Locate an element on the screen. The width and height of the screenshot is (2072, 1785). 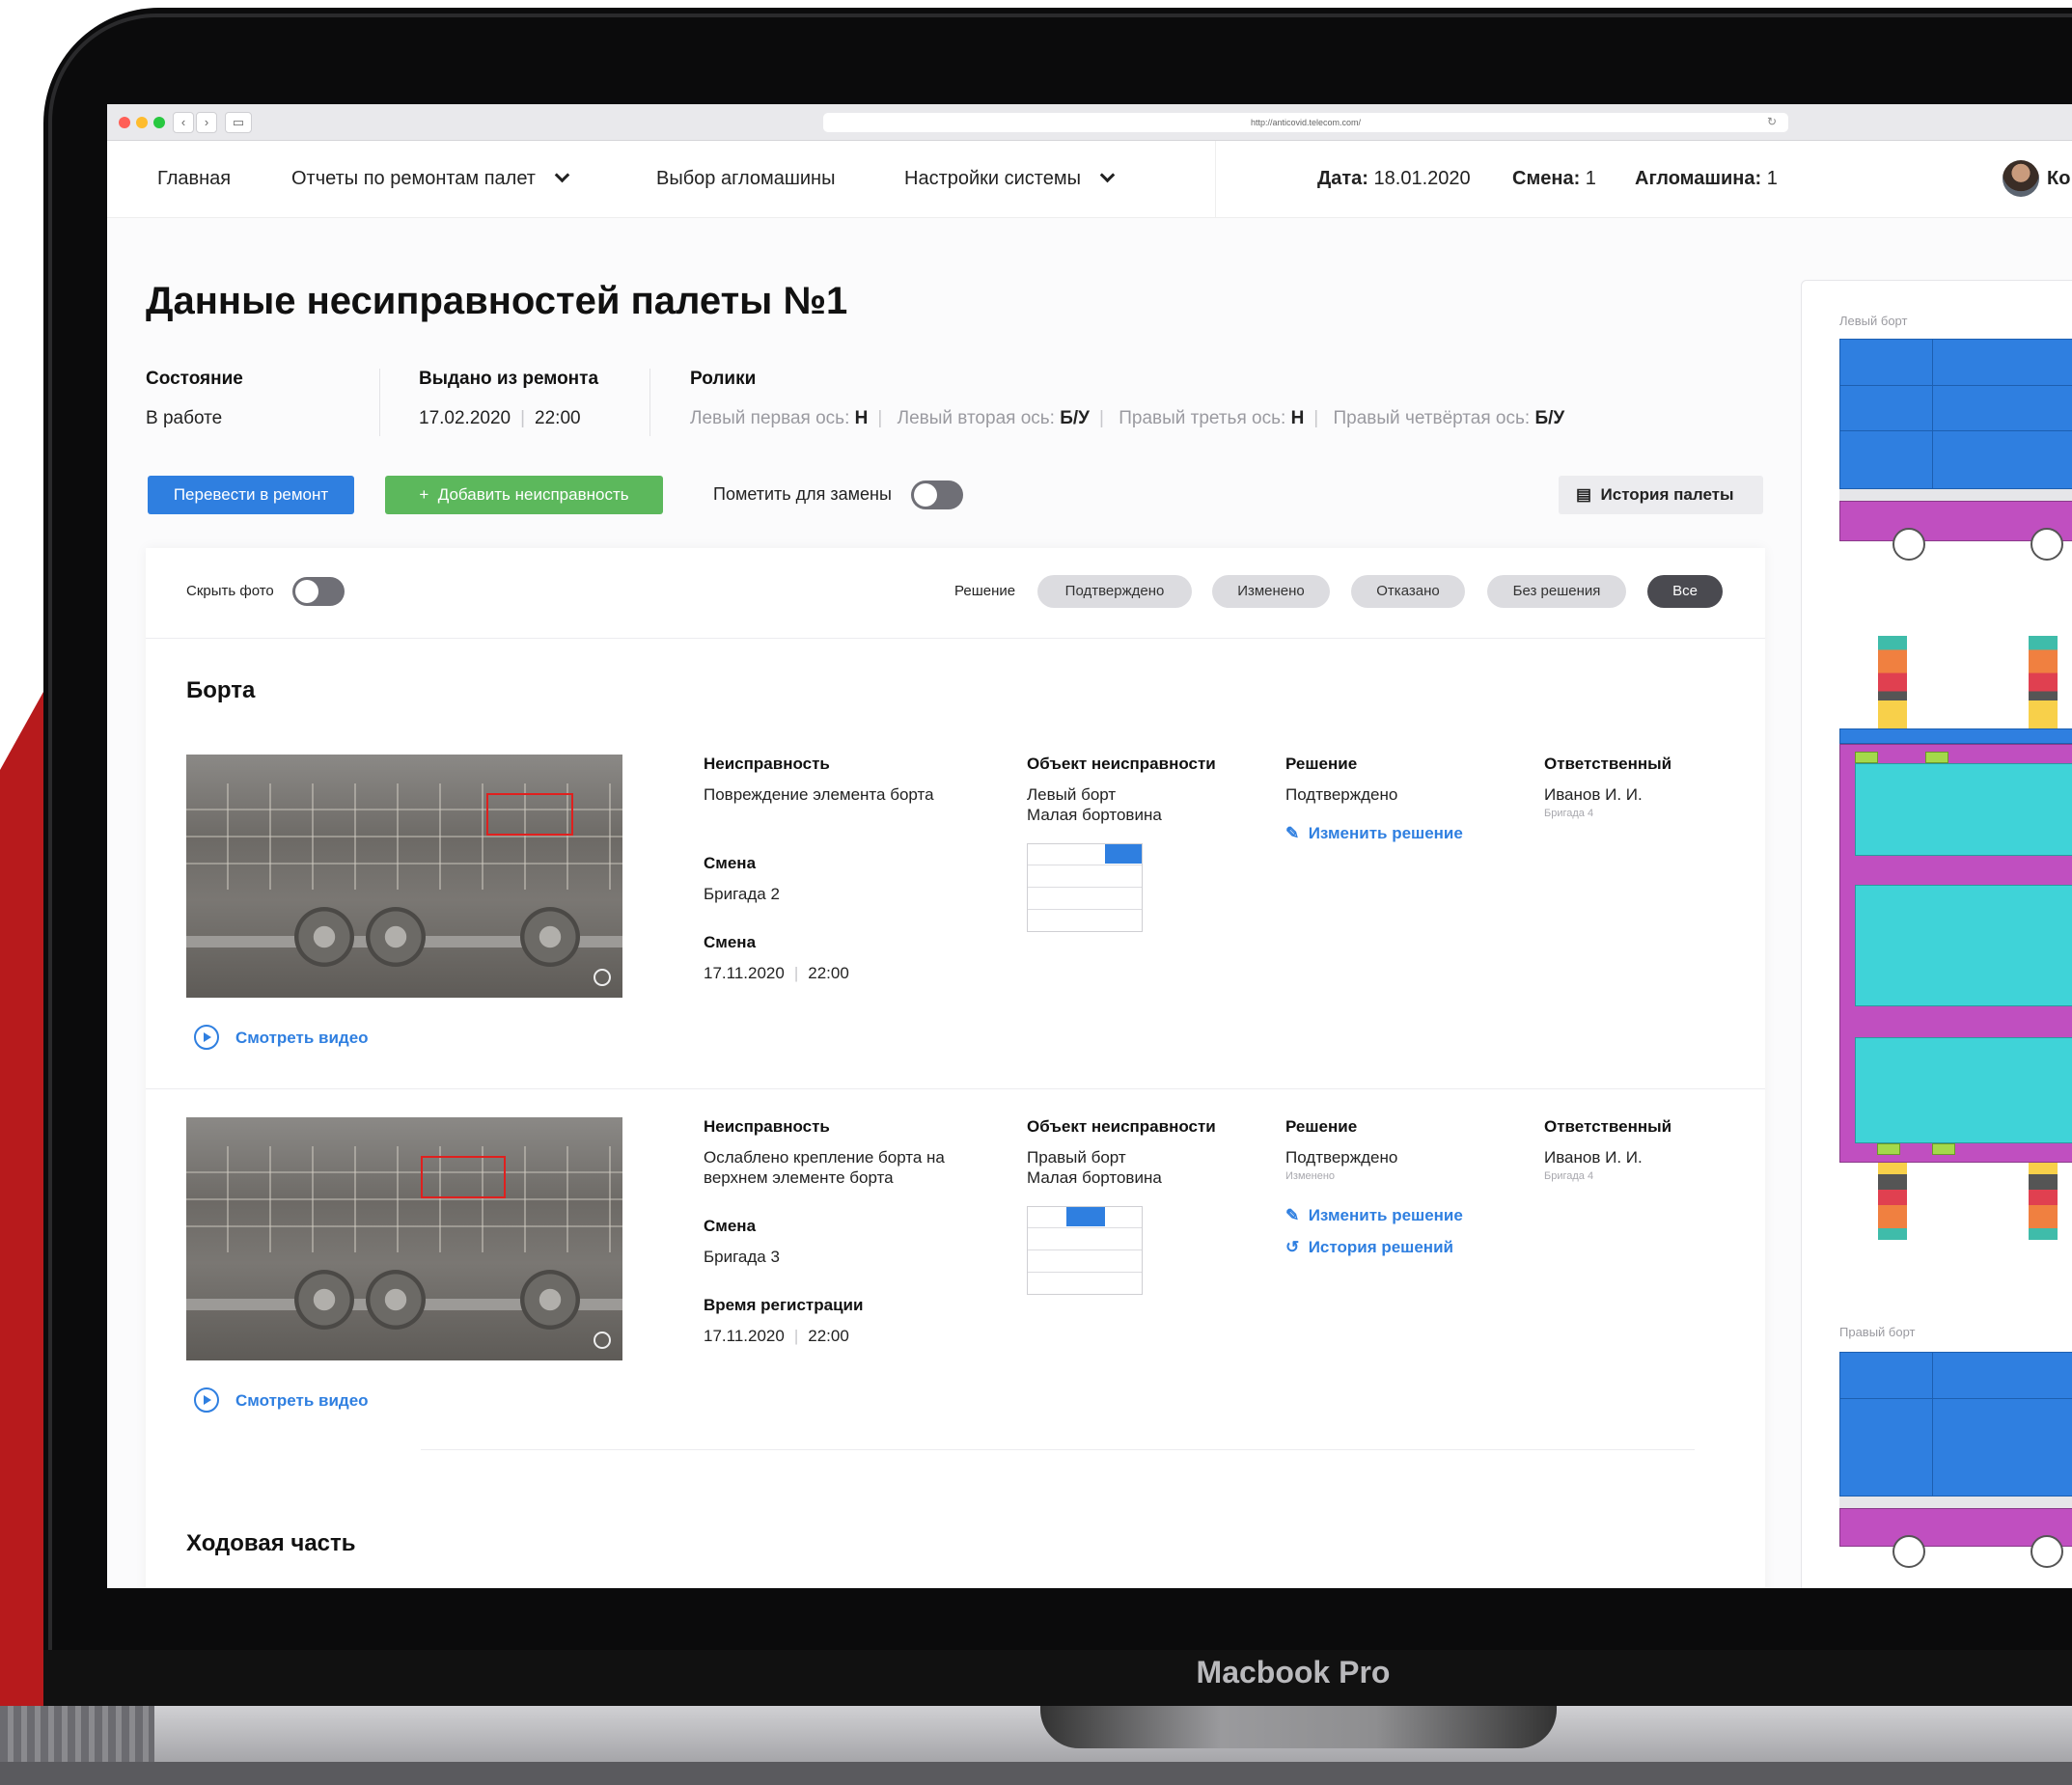
reload-icon: ↻ is located at coordinates (1772, 122).